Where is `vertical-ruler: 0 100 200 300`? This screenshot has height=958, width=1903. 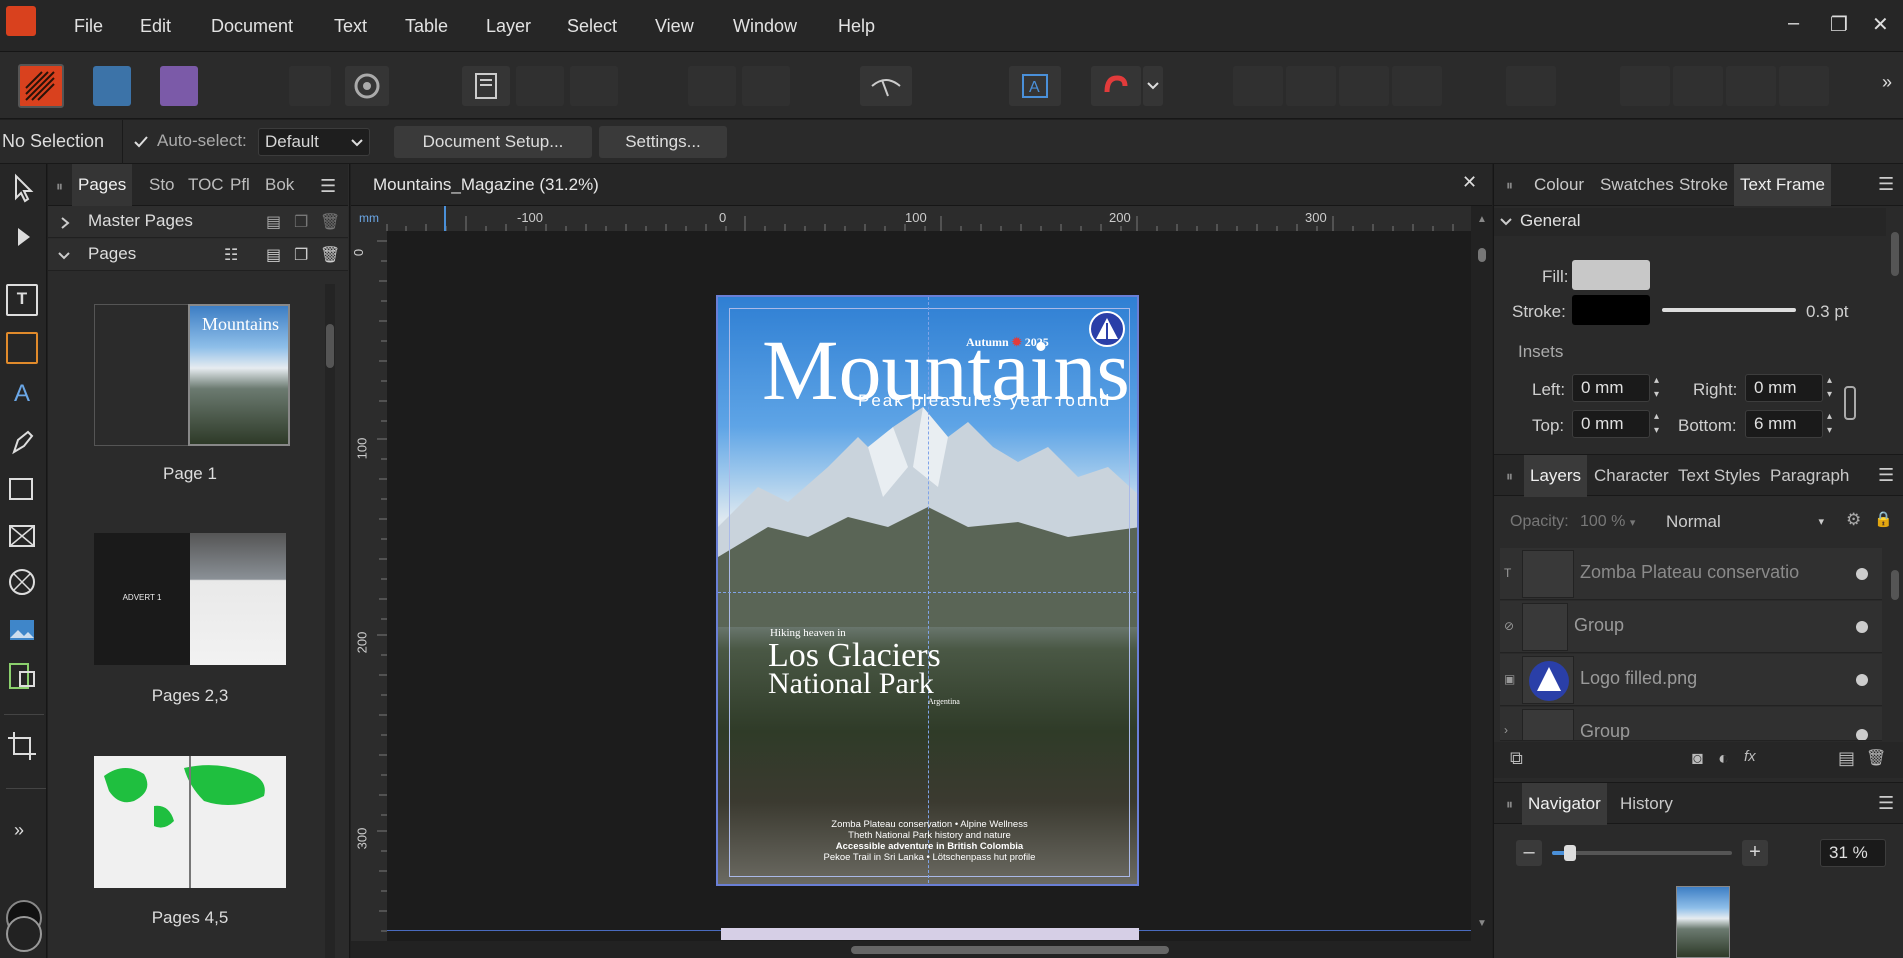 vertical-ruler: 0 100 200 300 is located at coordinates (369, 594).